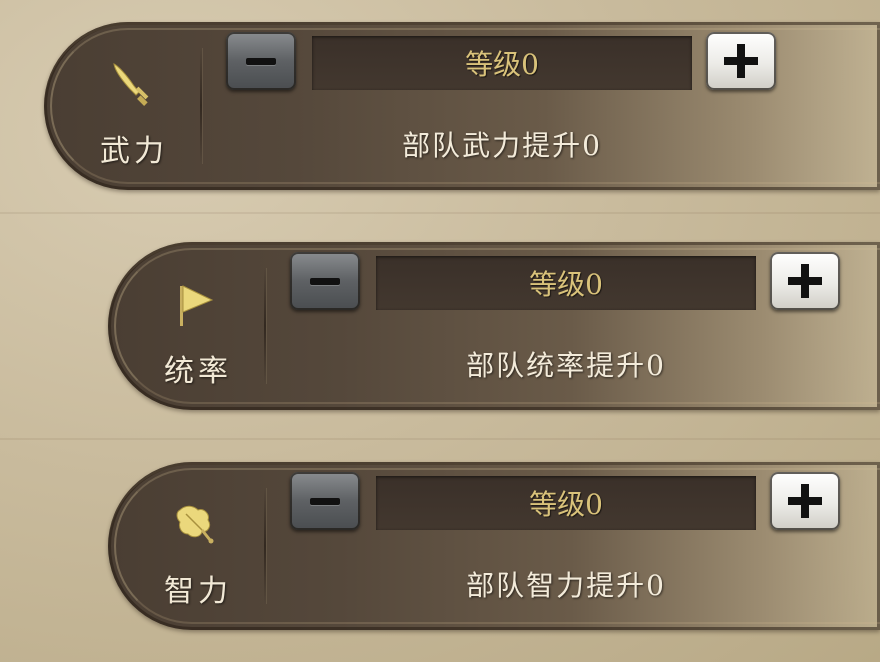 This screenshot has width=880, height=662. Describe the element at coordinates (197, 305) in the screenshot. I see `flag-icon` at that location.